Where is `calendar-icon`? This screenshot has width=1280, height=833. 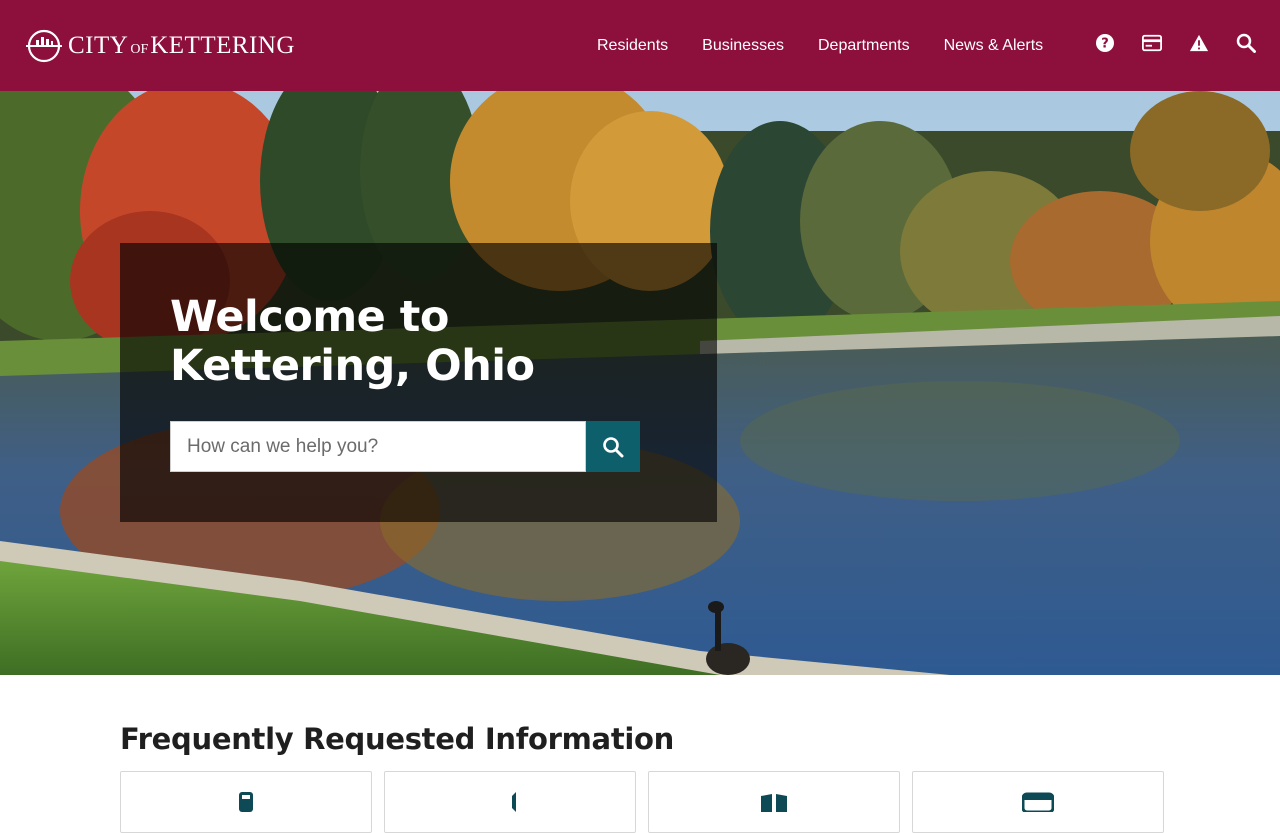
calendar-icon is located at coordinates (1038, 802).